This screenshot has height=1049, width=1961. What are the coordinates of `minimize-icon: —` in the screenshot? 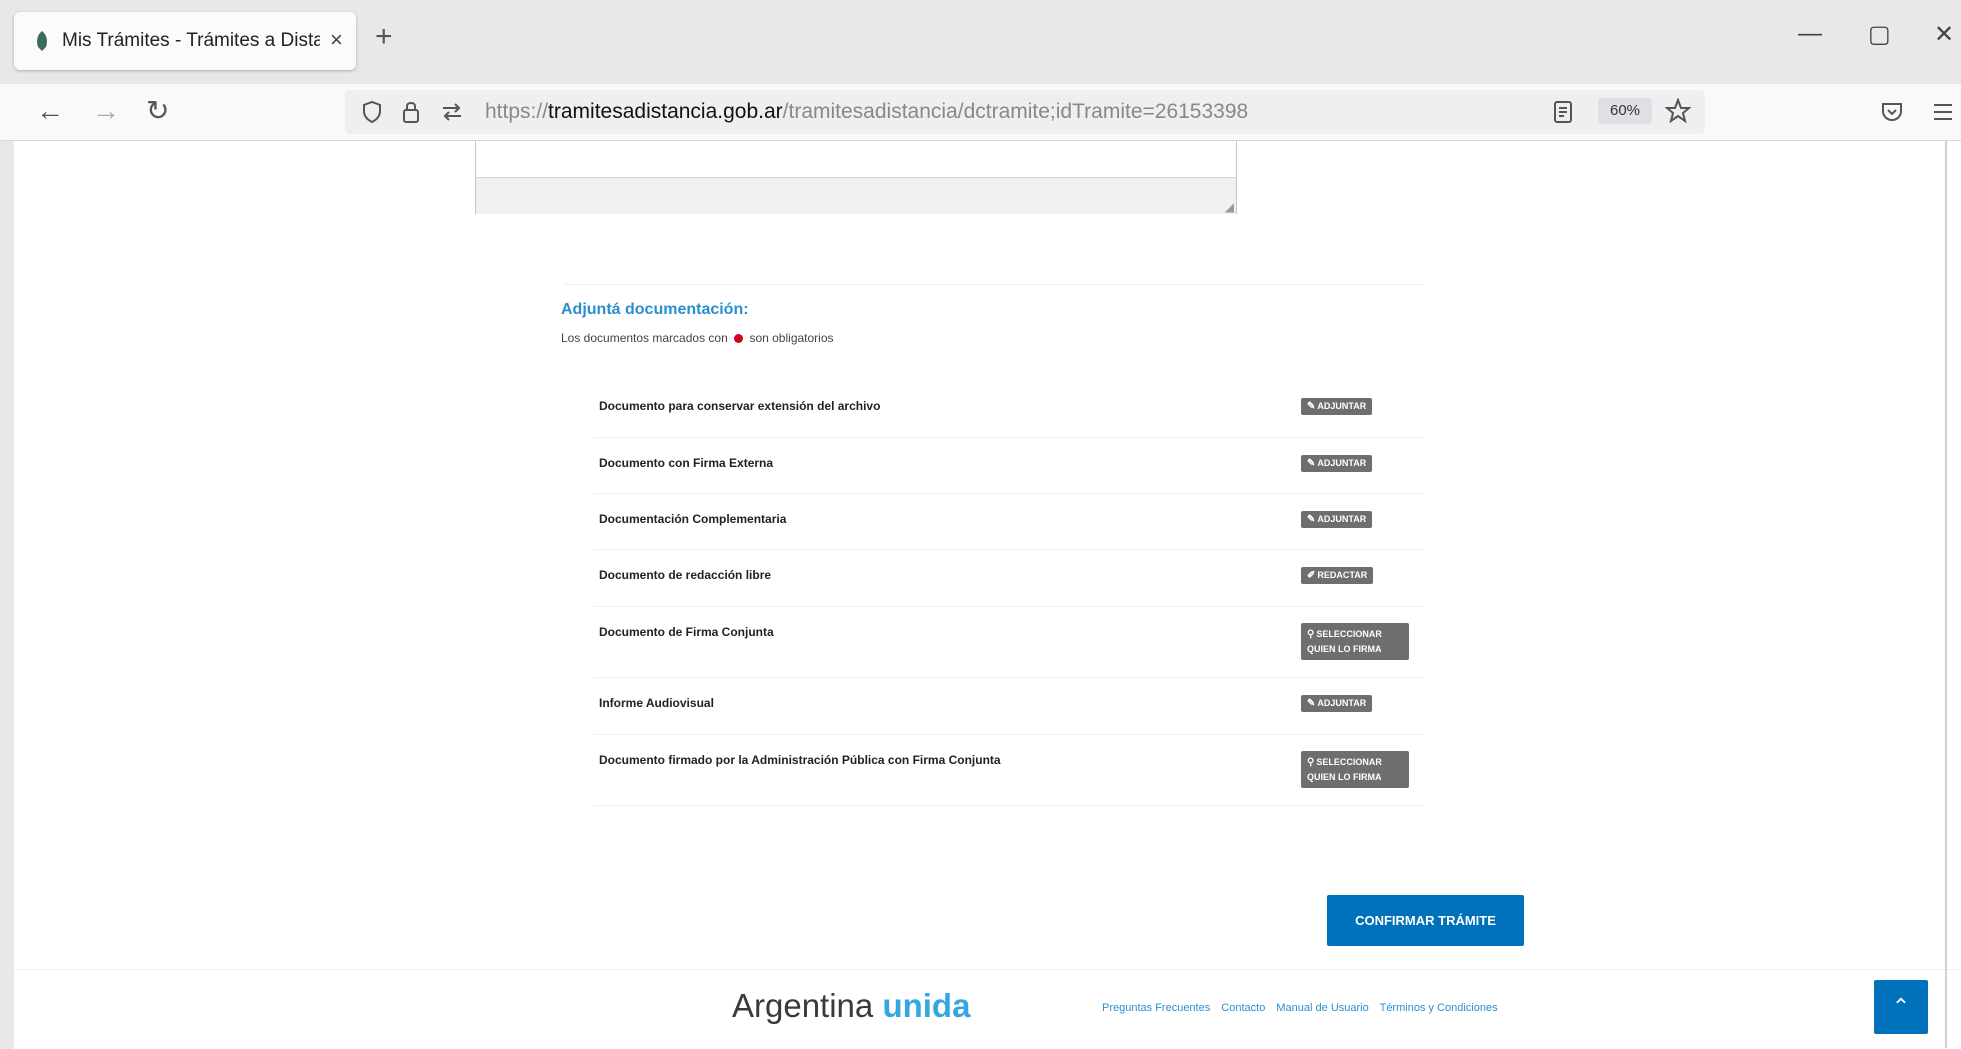 It's located at (1810, 34).